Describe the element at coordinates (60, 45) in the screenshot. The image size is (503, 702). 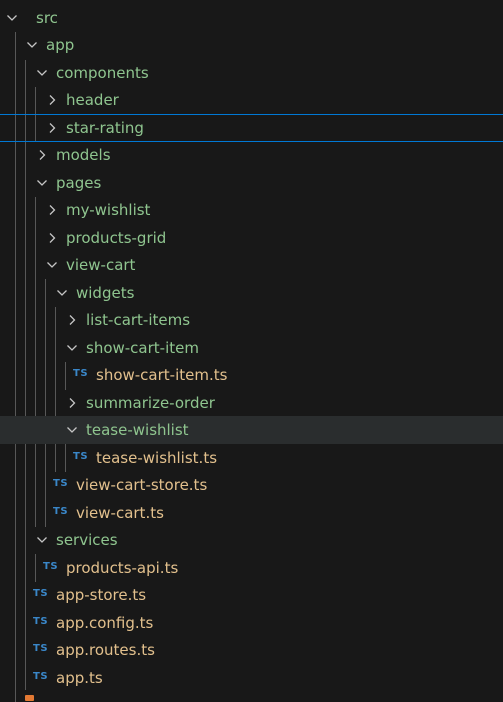
I see `tree-item-label: app` at that location.